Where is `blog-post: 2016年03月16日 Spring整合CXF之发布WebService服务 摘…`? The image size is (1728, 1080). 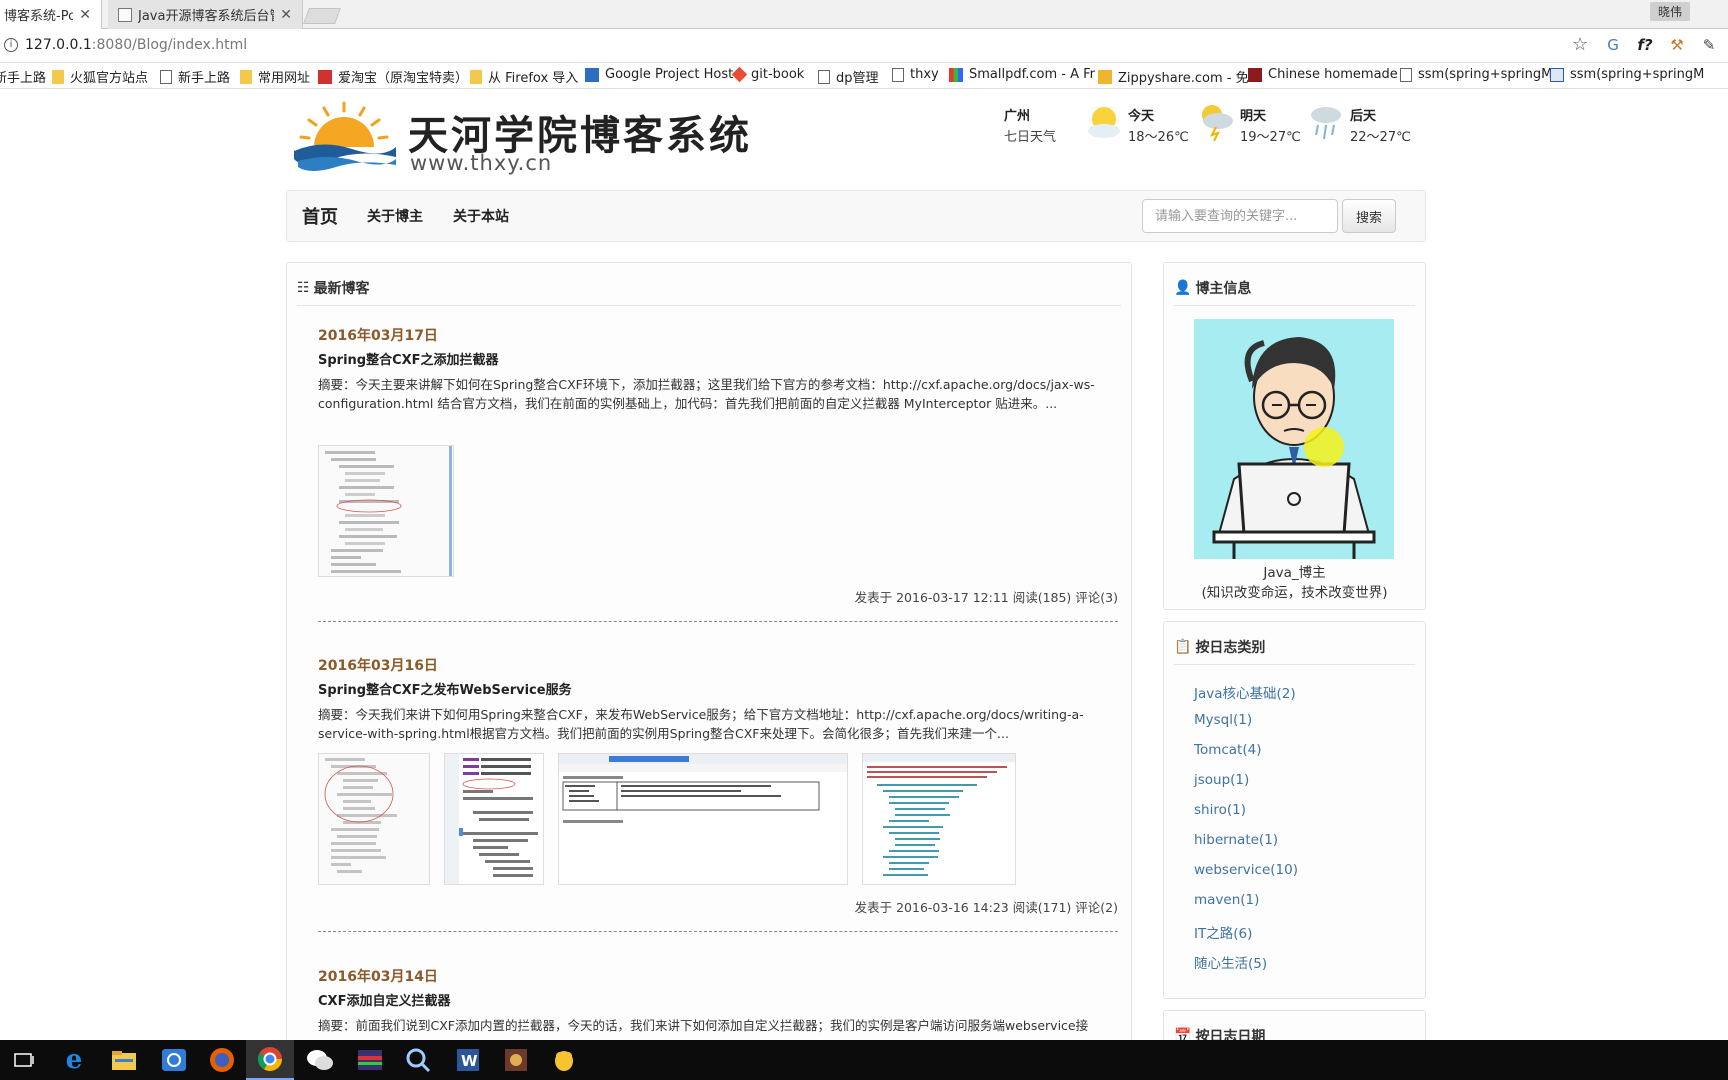 blog-post: 2016年03月16日 Spring整合CXF之发布WebService服务 摘… is located at coordinates (718, 800).